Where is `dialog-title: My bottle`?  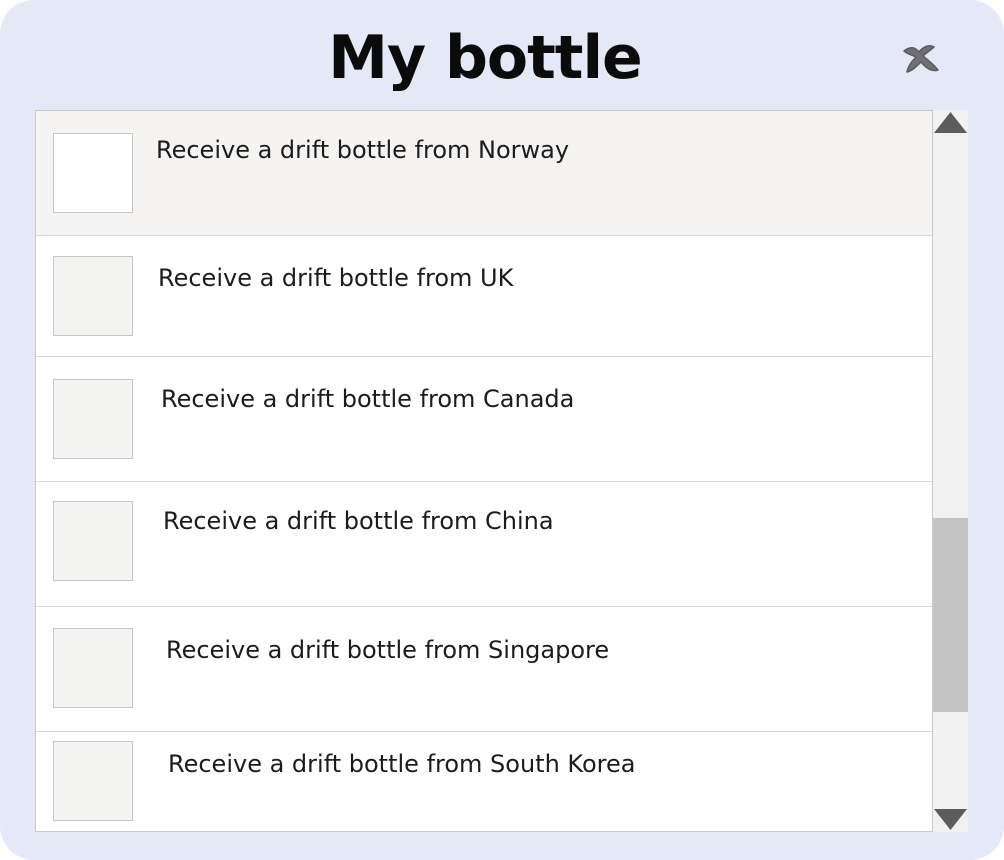 dialog-title: My bottle is located at coordinates (485, 58).